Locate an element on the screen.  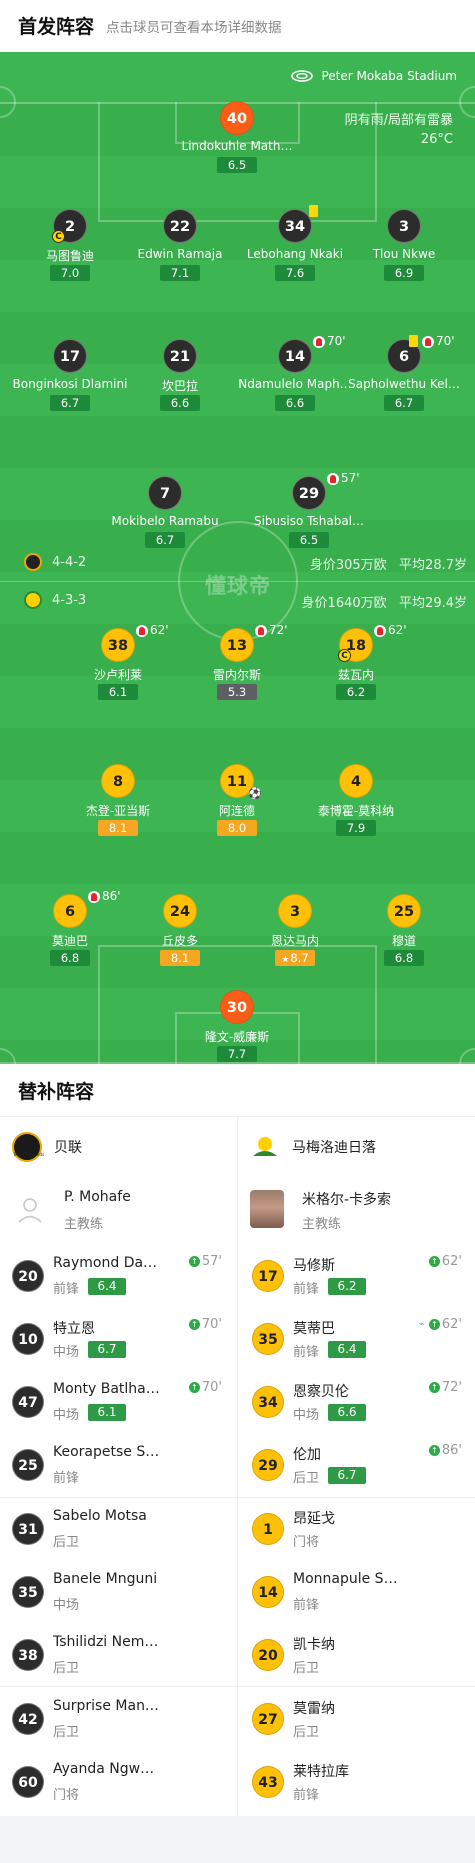
home-player-def: 3 Tlou Nkwe 6.9 is located at coordinates (404, 261).